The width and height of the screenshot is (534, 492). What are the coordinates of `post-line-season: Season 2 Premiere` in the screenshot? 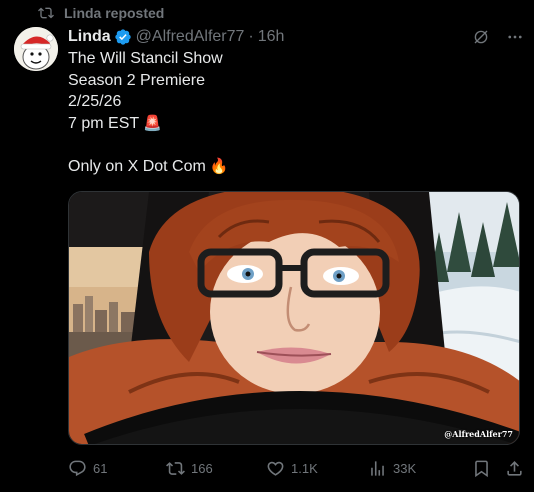 It's located at (136, 80).